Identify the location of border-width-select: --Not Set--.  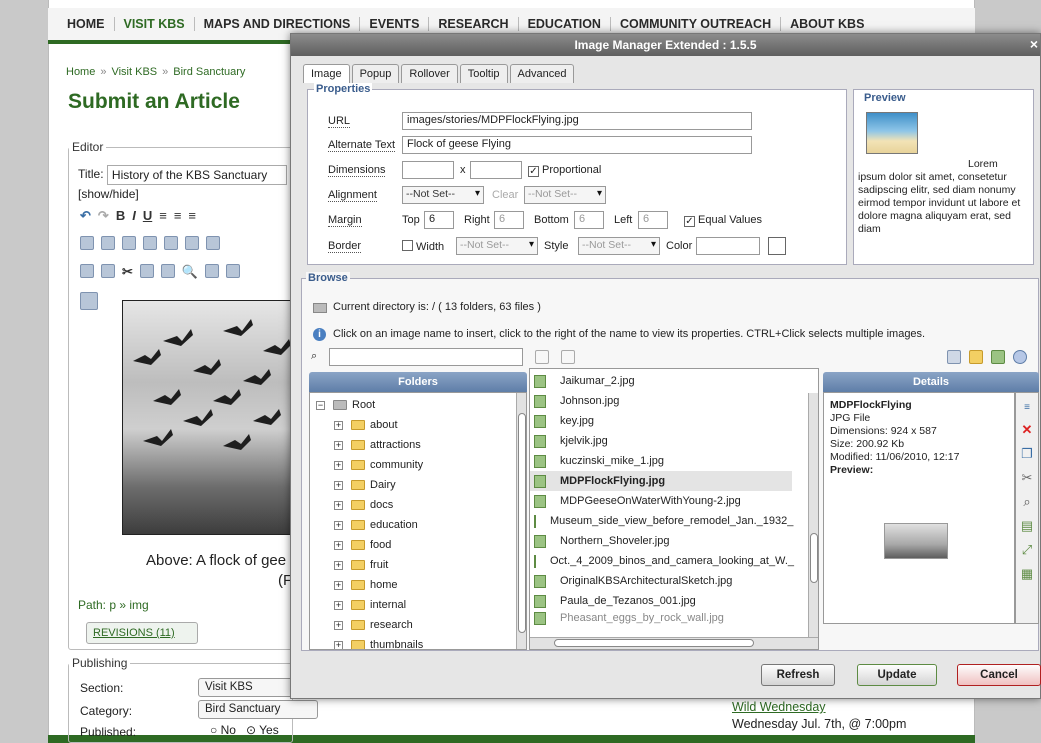
(497, 246).